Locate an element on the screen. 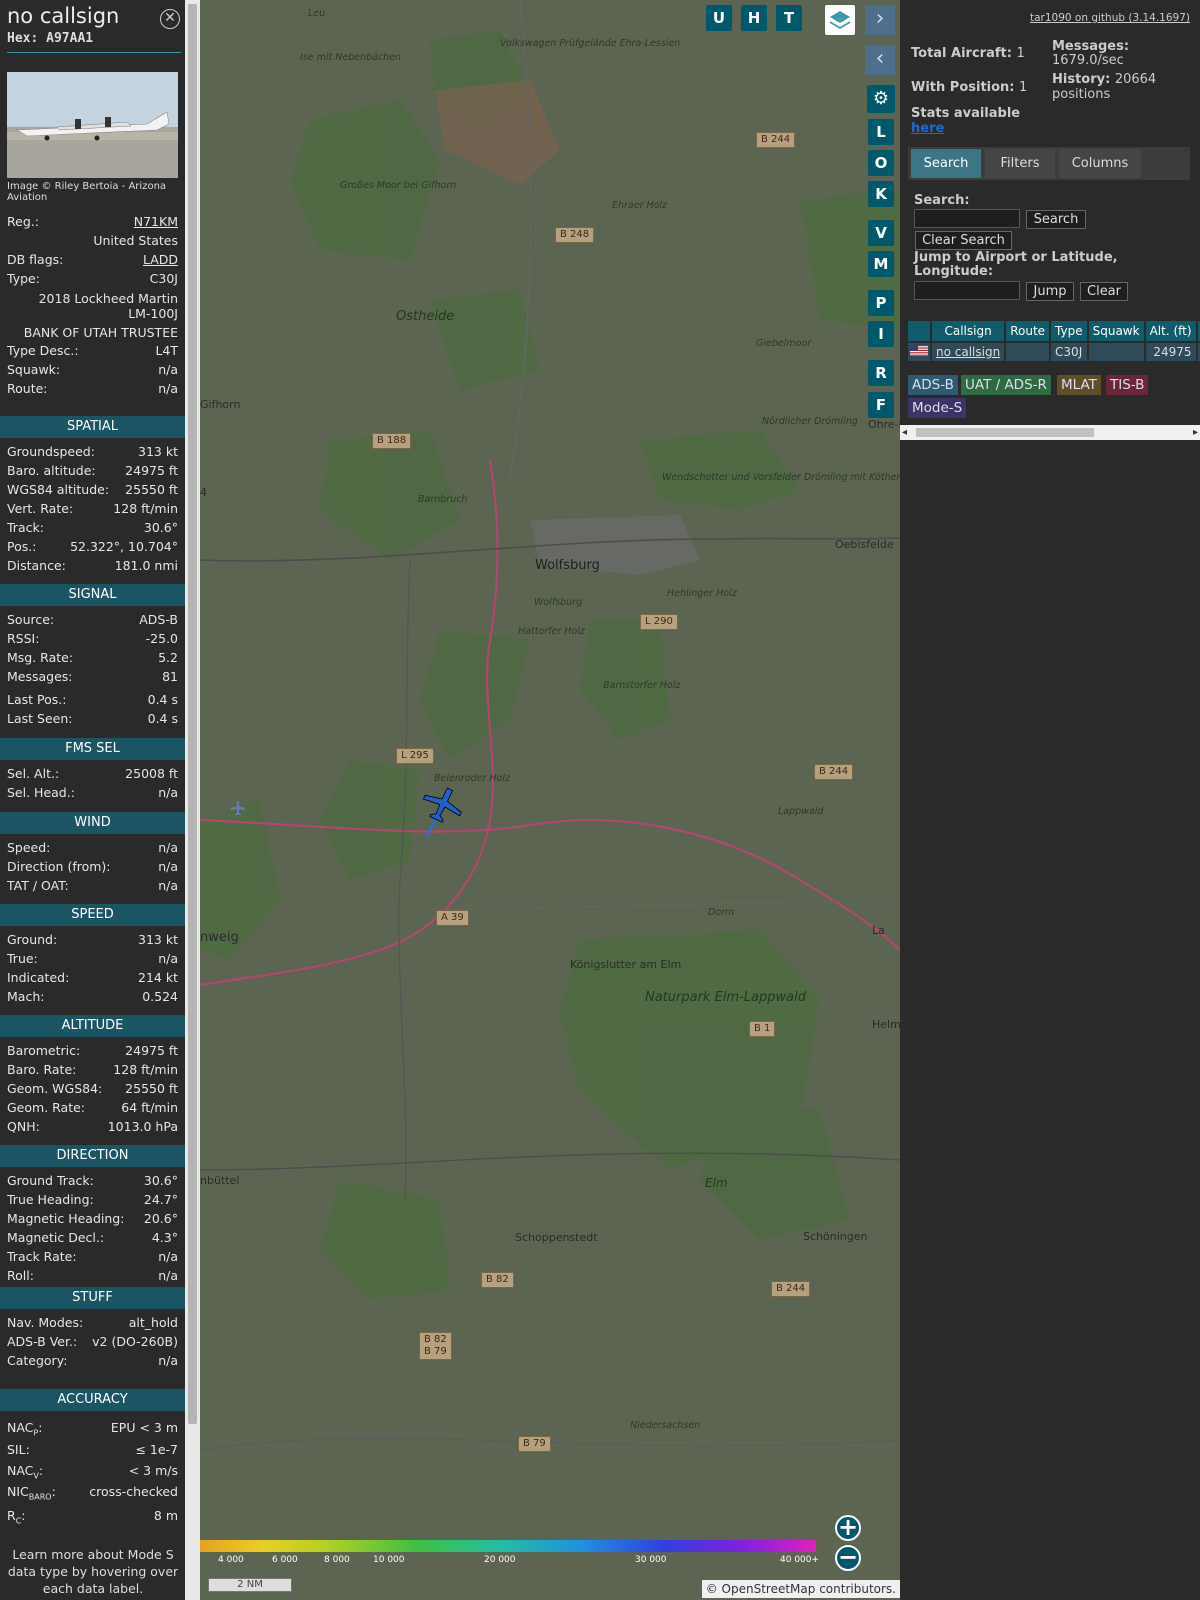  direction-row: Track Rate: n/a is located at coordinates (92, 1257).